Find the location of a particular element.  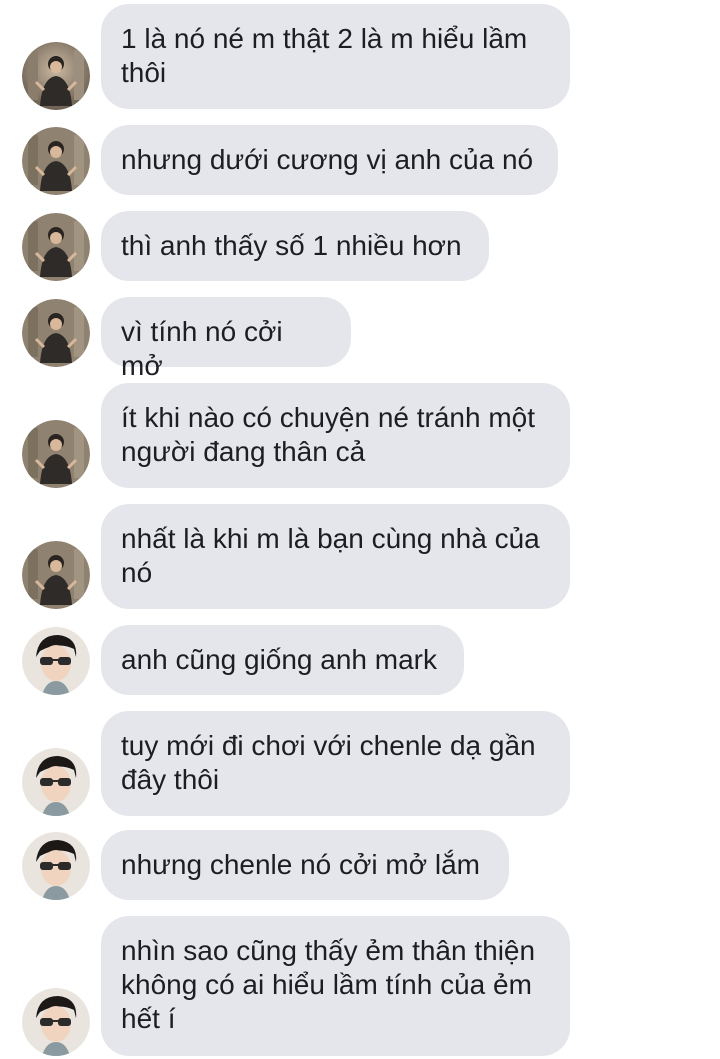

message-bubble: nhưng chenle nó cởi mở lắm is located at coordinates (305, 865).